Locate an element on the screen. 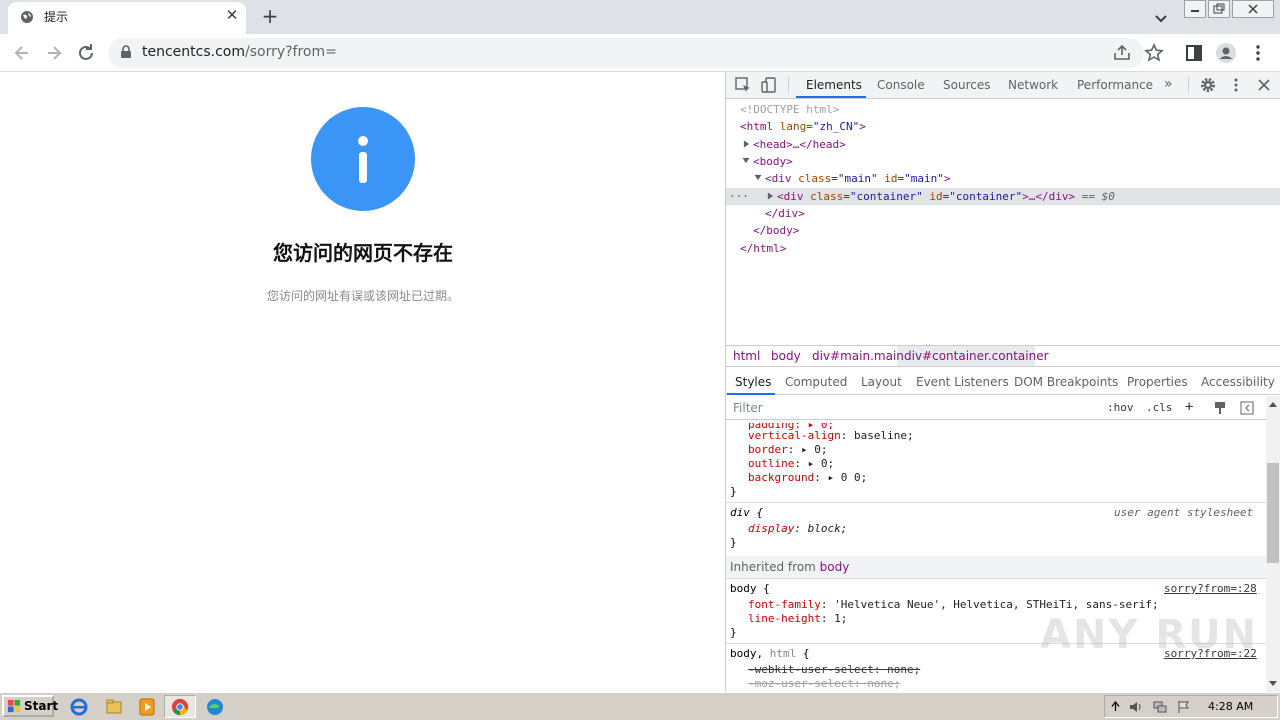 This screenshot has height=720, width=1280. styles-filter-input: Filter is located at coordinates (913, 408).